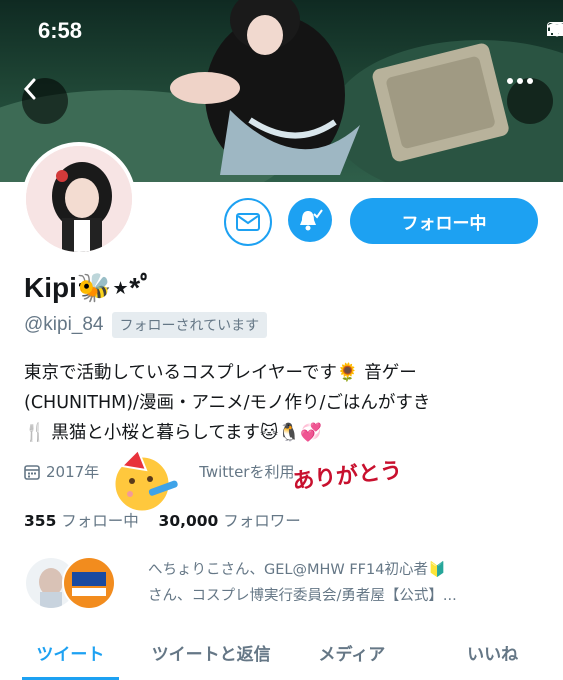  What do you see at coordinates (262, 521) in the screenshot?
I see `followers-label: フォロワー` at bounding box center [262, 521].